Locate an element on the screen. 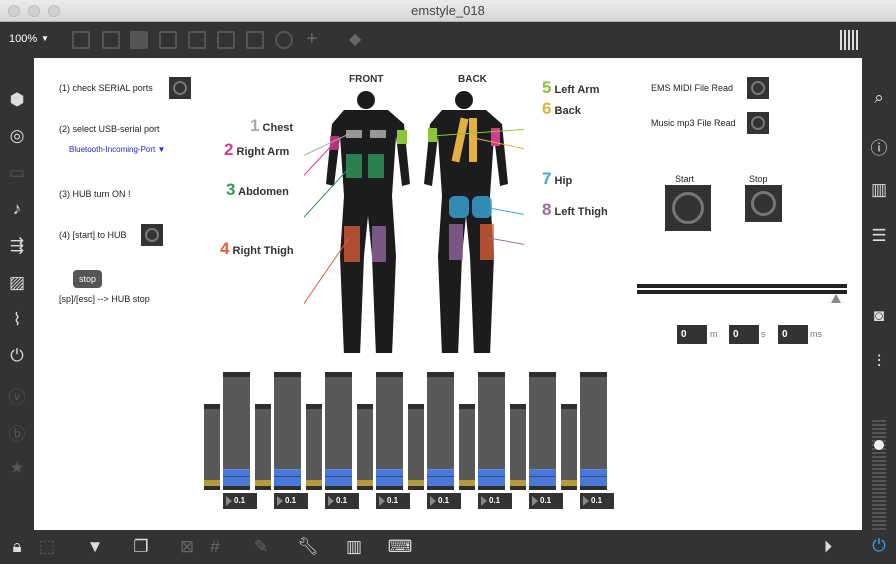 This screenshot has height=564, width=896. list-icon: ☰ is located at coordinates (879, 236).